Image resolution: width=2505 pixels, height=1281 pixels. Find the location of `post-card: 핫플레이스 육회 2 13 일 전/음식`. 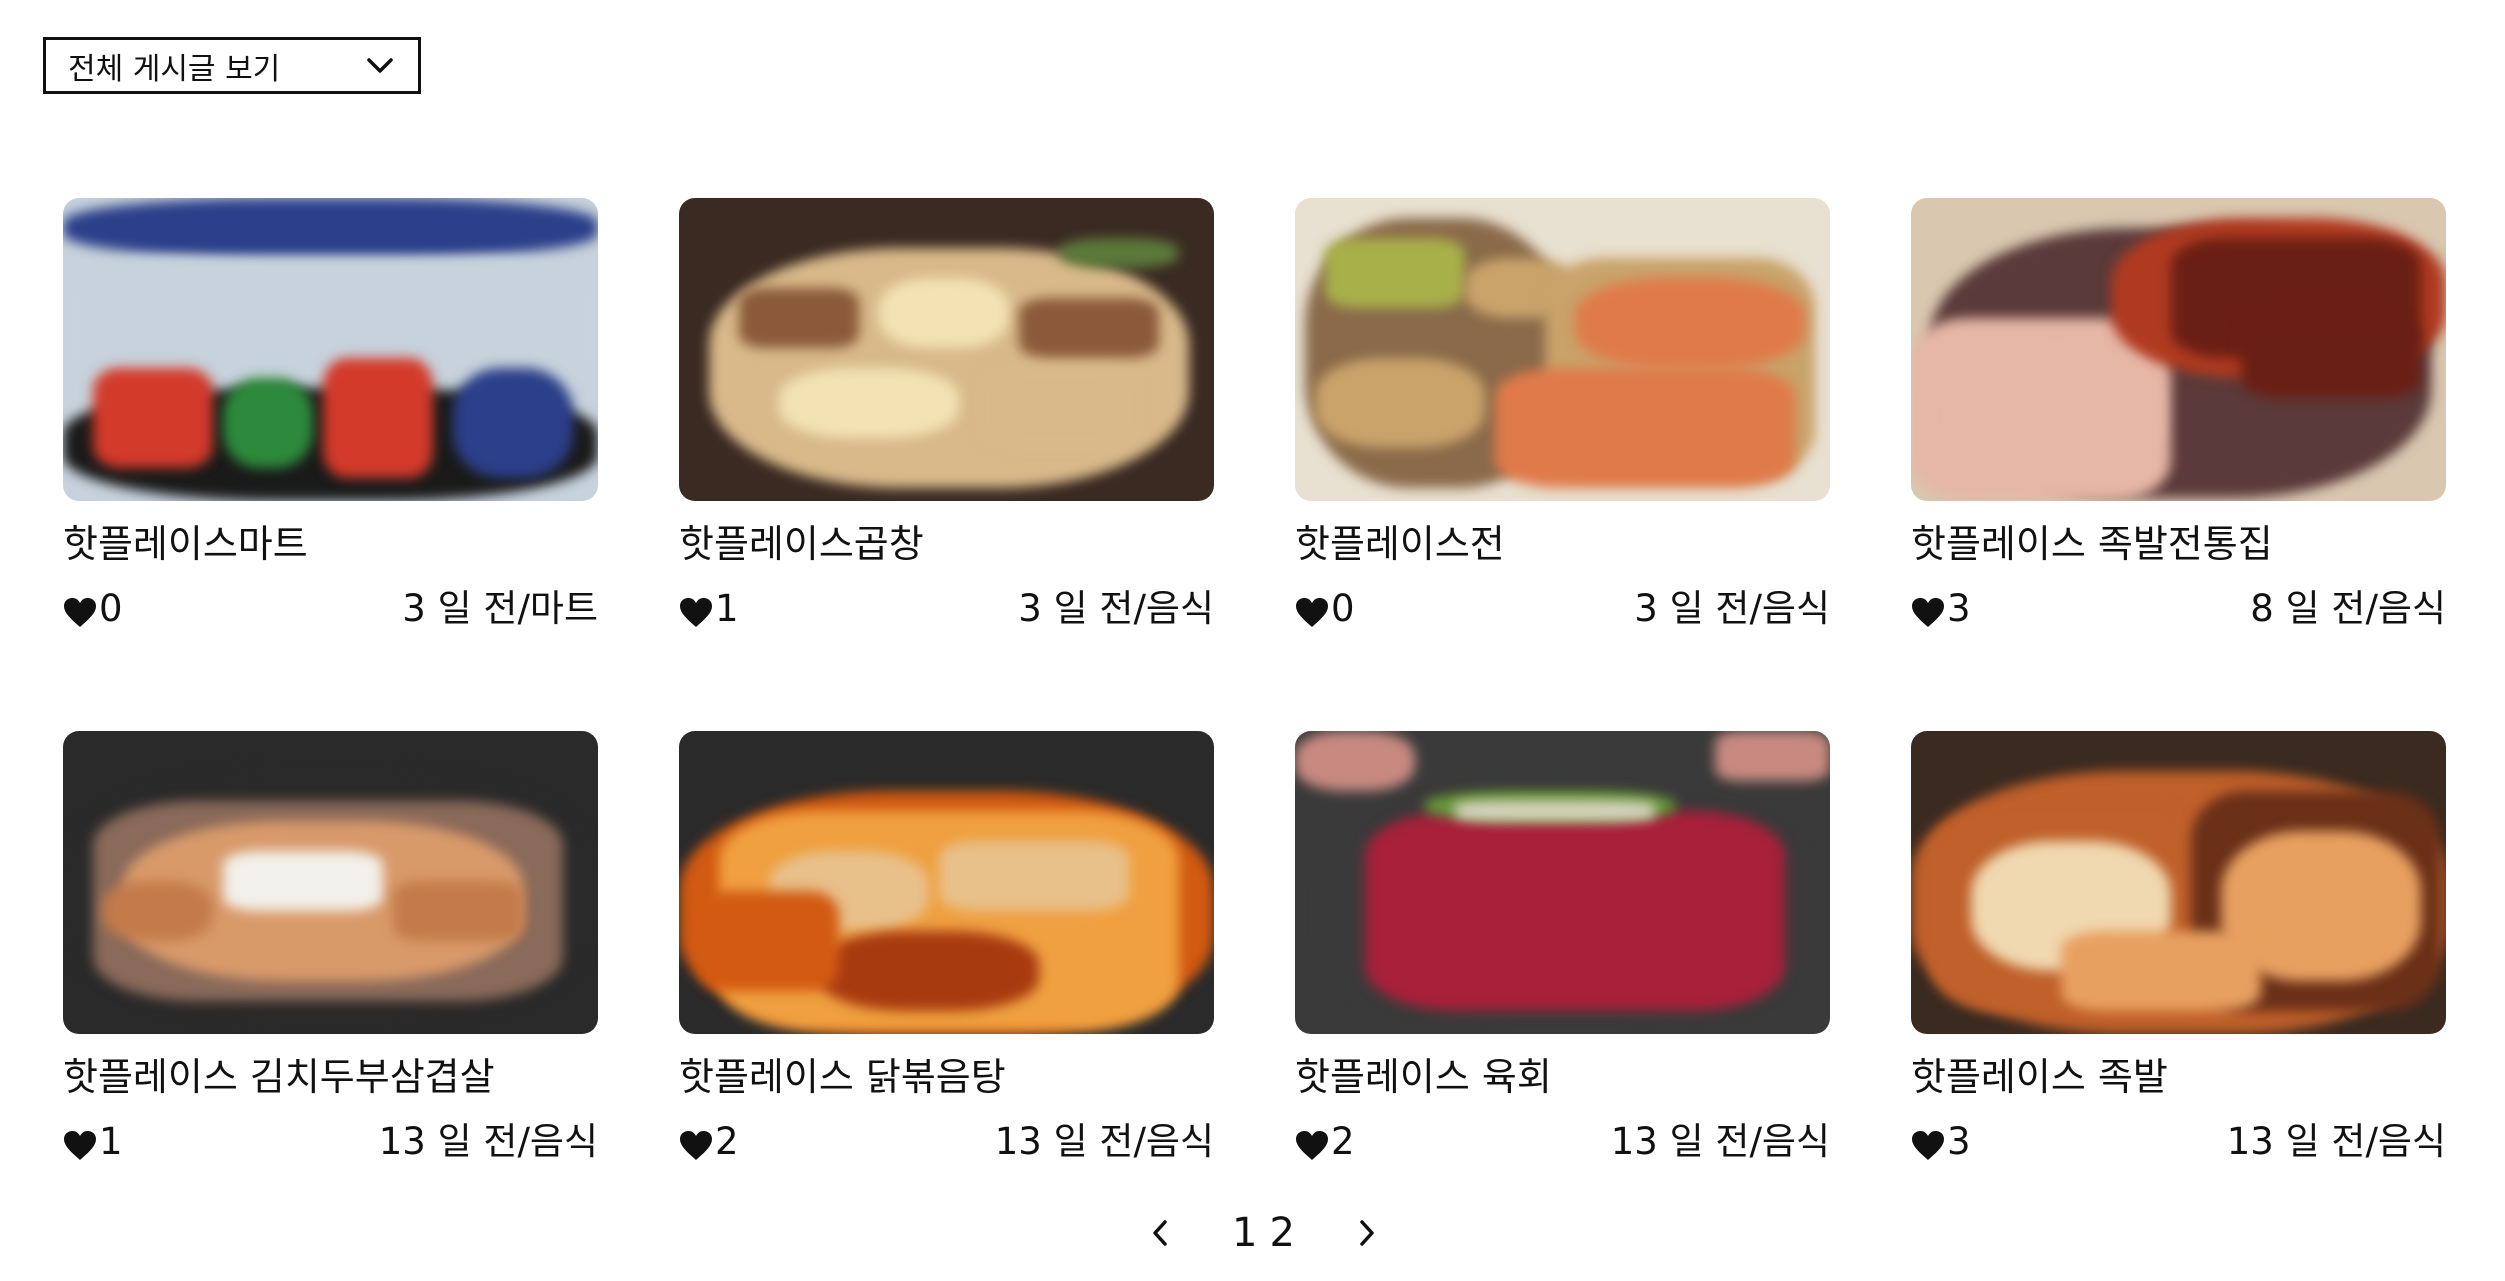

post-card: 핫플레이스 육회 2 13 일 전/음식 is located at coordinates (1562, 951).